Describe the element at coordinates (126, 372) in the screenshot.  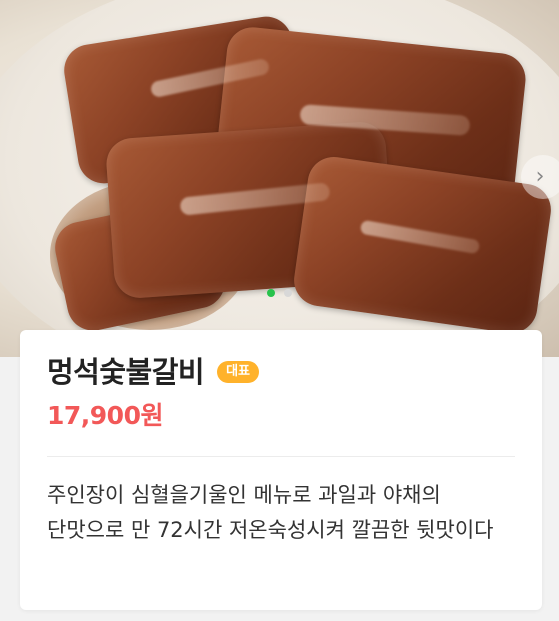
I see `menu-name: 멍석숯불갈비` at that location.